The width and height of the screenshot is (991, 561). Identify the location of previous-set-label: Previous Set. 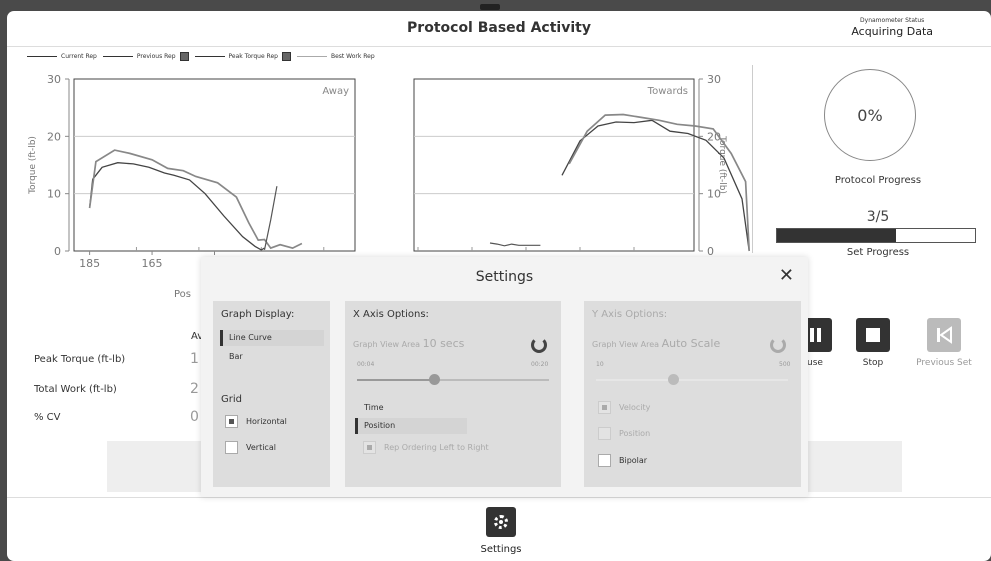
(944, 363).